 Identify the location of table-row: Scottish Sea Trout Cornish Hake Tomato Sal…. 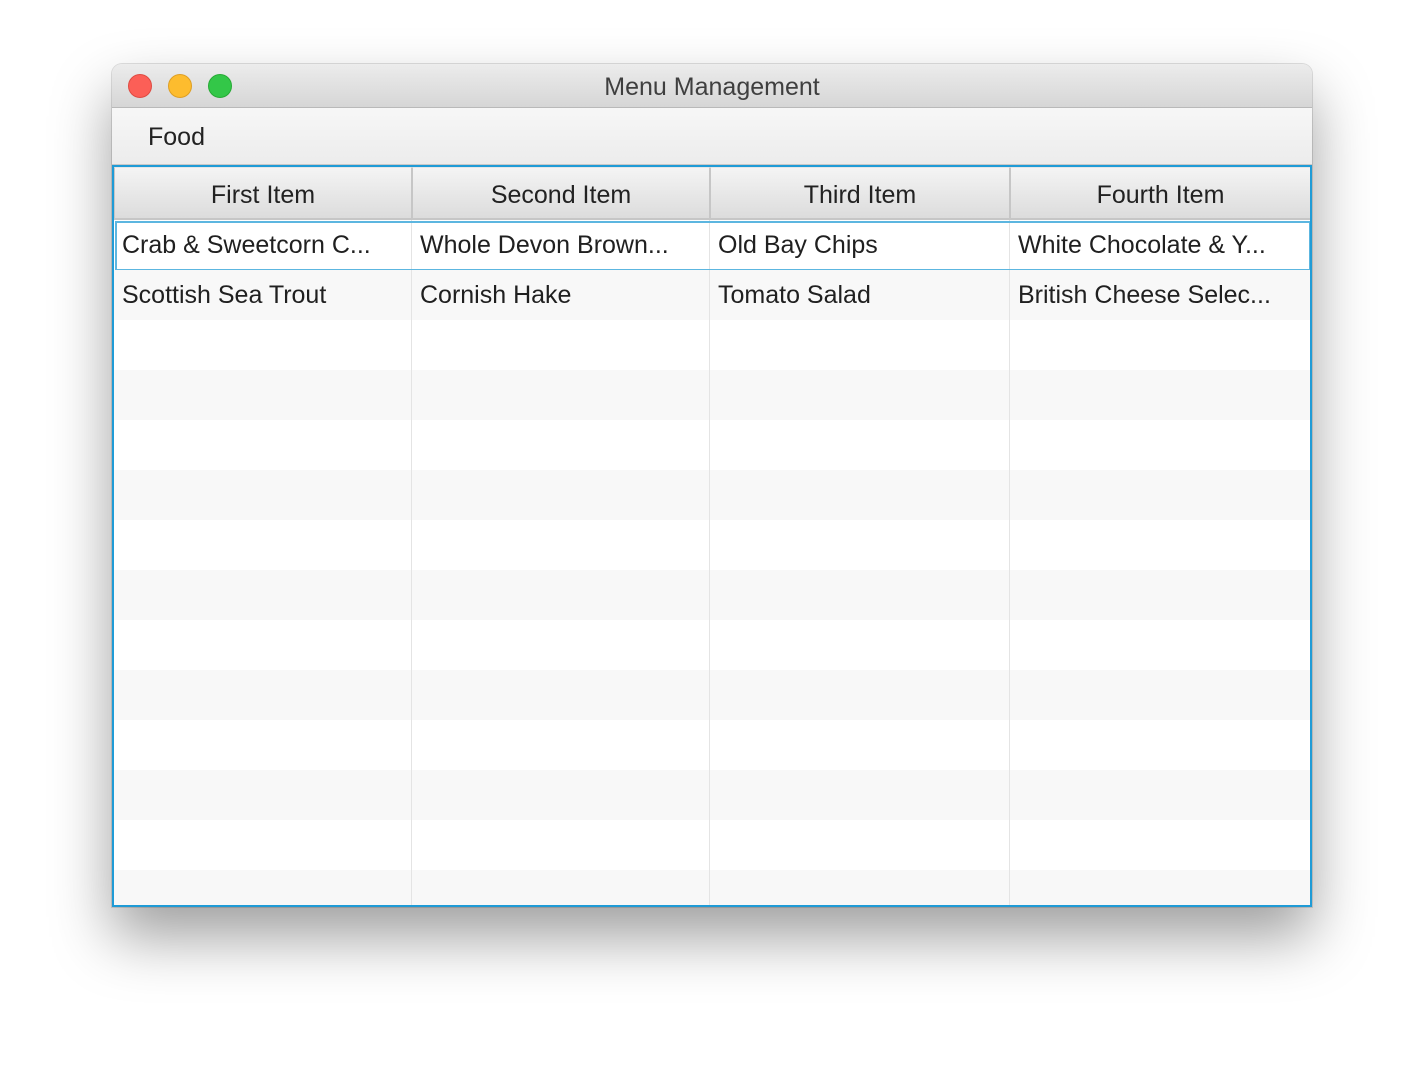
(712, 295).